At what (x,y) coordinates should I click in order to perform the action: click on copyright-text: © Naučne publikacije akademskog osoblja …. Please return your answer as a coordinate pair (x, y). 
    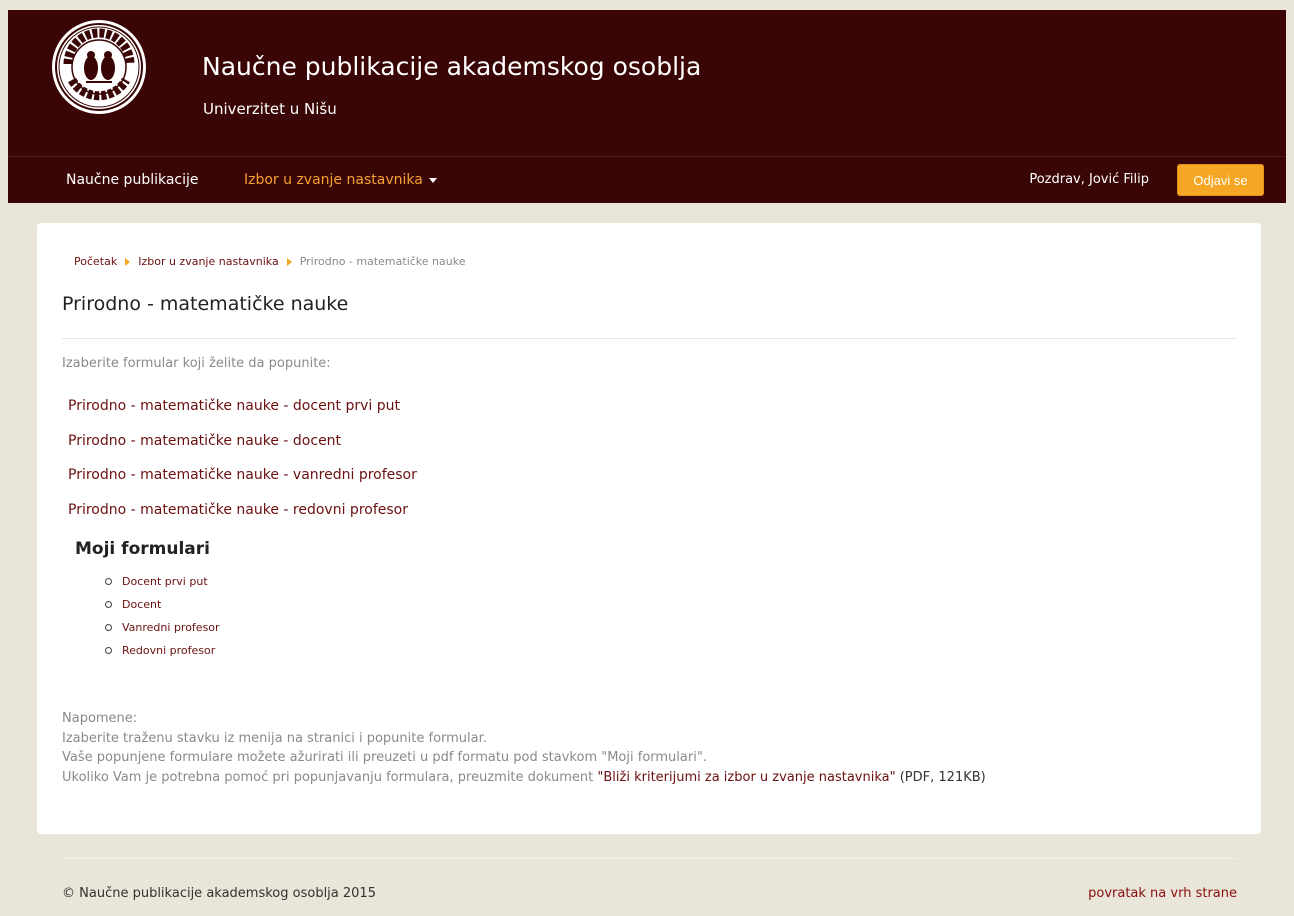
    Looking at the image, I should click on (219, 893).